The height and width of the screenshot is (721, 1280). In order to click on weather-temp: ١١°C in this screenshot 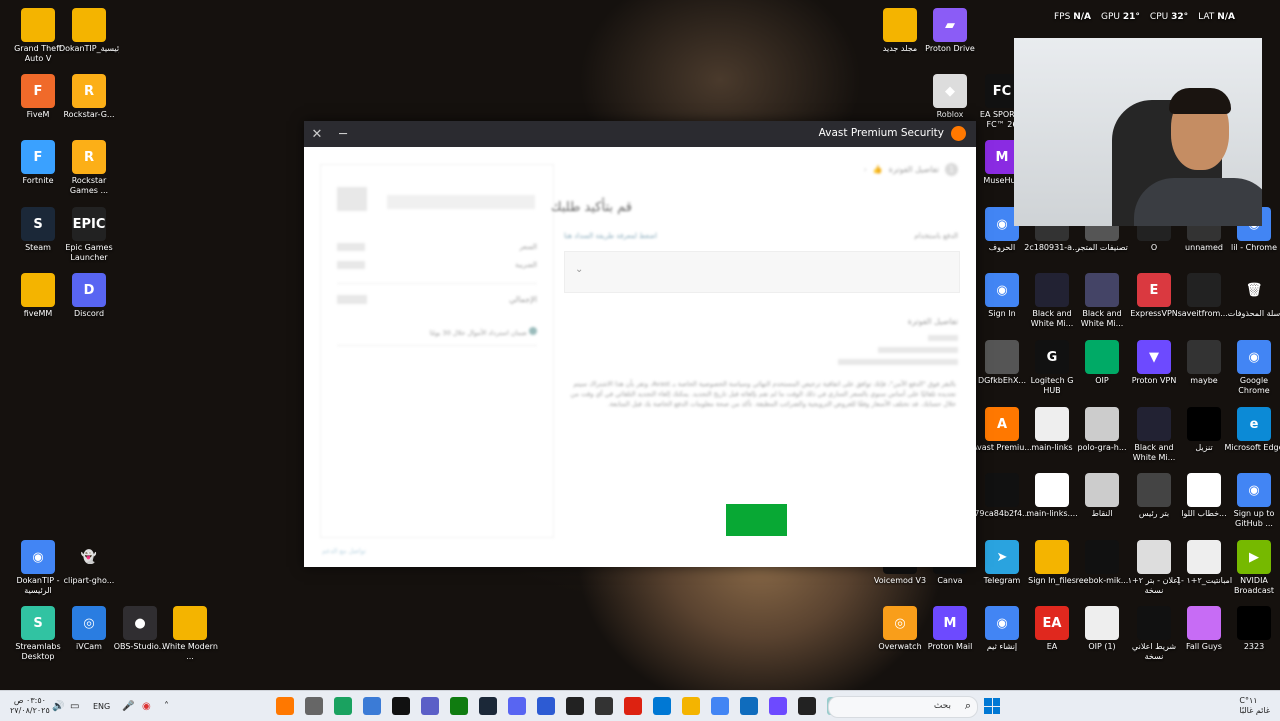, I will do `click(1248, 700)`.